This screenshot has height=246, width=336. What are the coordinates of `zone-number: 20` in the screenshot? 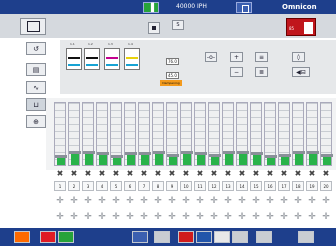 It's located at (326, 186).